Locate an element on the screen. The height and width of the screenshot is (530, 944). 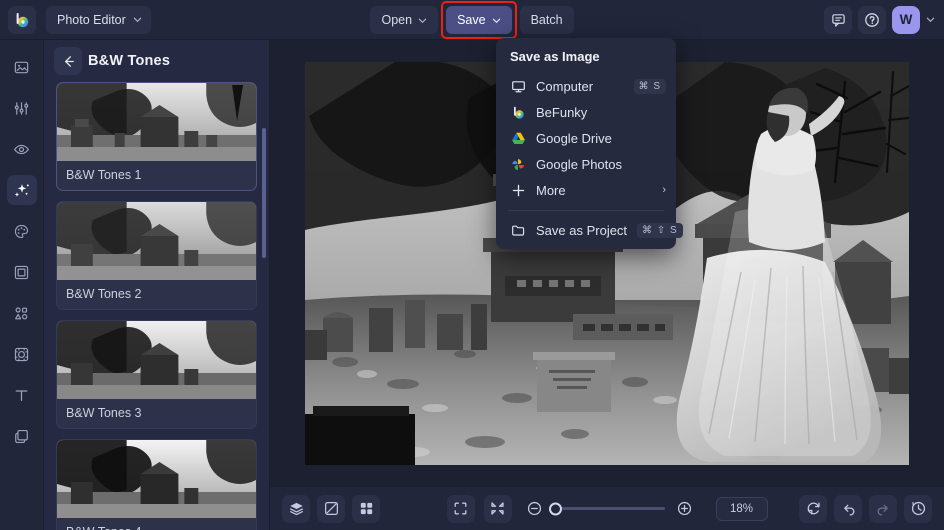
rail-item-retouch is located at coordinates (22, 149).